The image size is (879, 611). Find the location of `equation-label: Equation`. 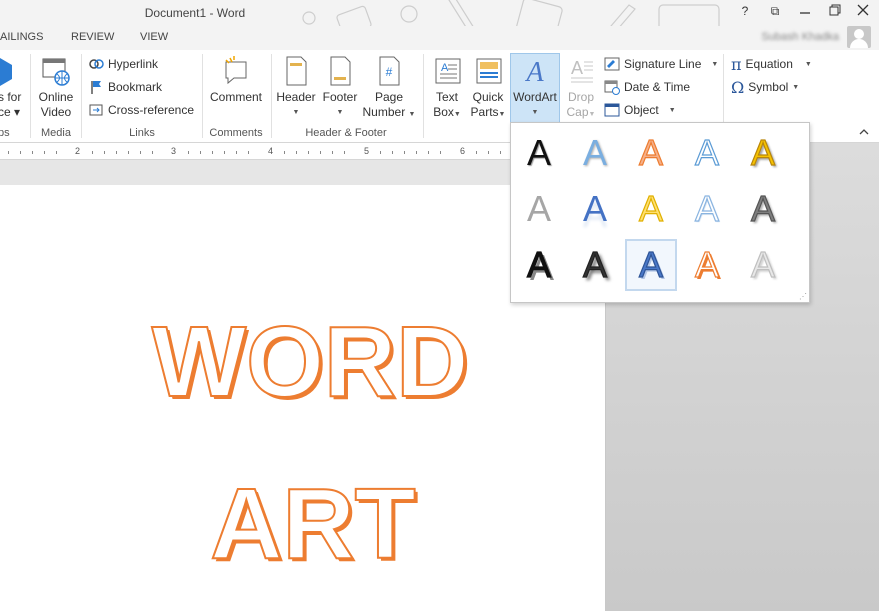

equation-label: Equation is located at coordinates (769, 64).